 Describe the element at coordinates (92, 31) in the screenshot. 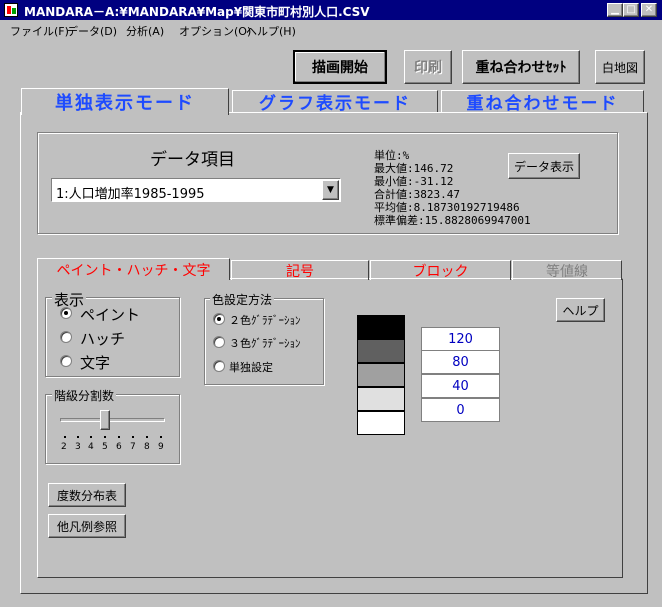

I see `menu-data: データ(D)` at that location.